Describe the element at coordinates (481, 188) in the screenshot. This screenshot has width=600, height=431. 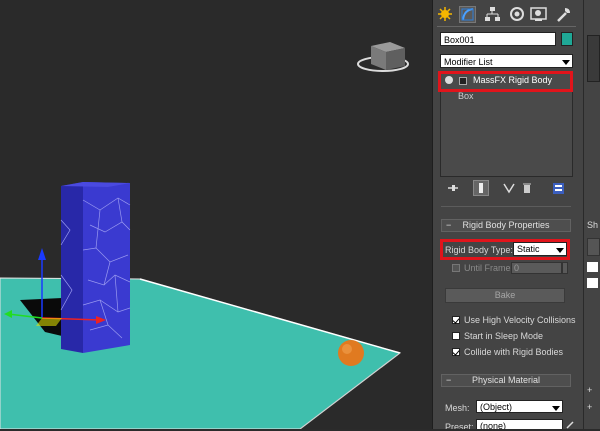
I see `show-end-result-icon` at that location.